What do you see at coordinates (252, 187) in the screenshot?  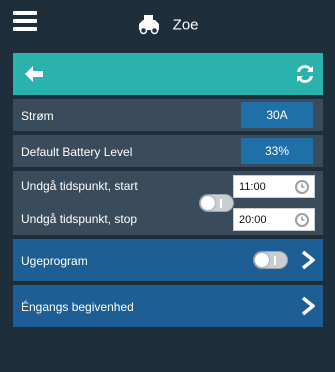 I see `avoid-start-time-value: 11:00` at bounding box center [252, 187].